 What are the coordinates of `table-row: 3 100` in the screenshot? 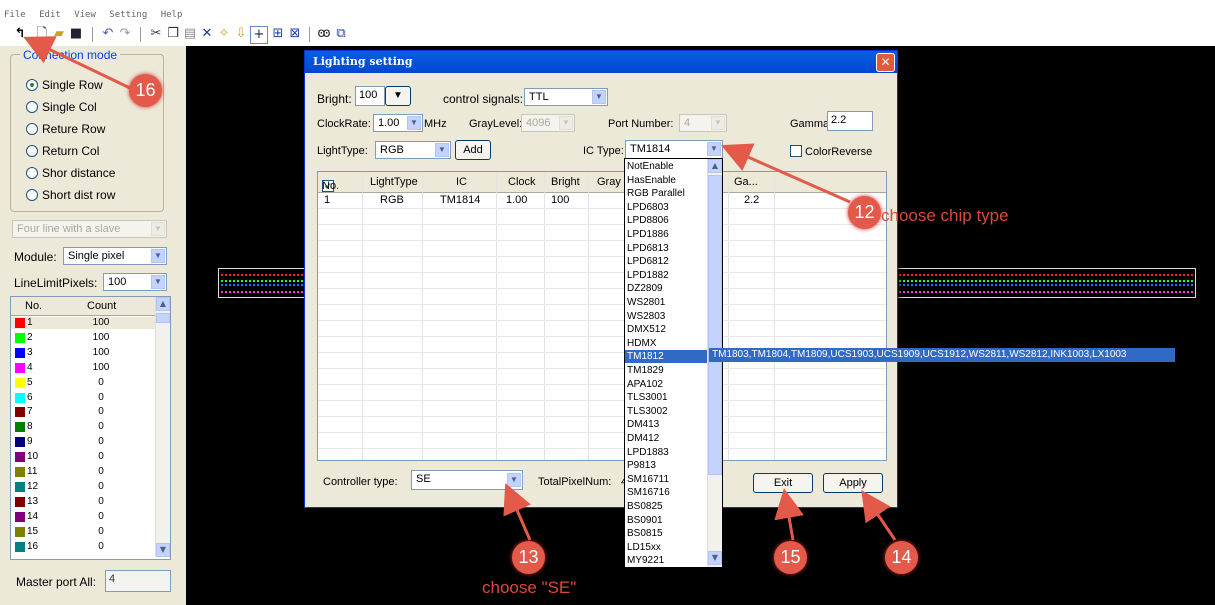 It's located at (83, 353).